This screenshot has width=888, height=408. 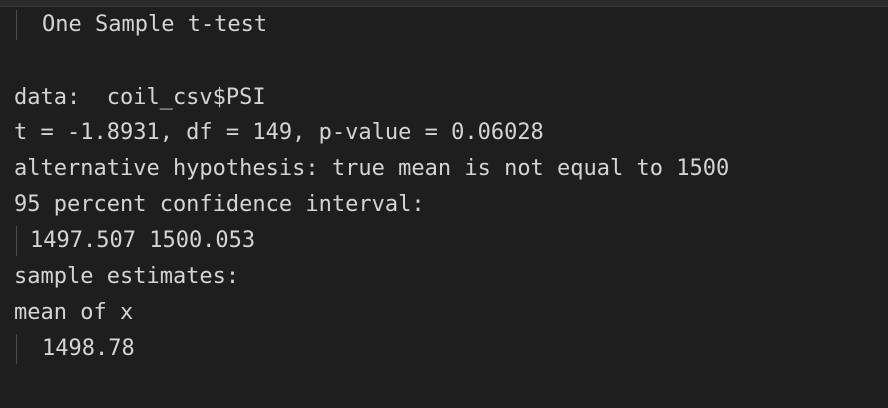 What do you see at coordinates (444, 3) in the screenshot?
I see `panel-top-border` at bounding box center [444, 3].